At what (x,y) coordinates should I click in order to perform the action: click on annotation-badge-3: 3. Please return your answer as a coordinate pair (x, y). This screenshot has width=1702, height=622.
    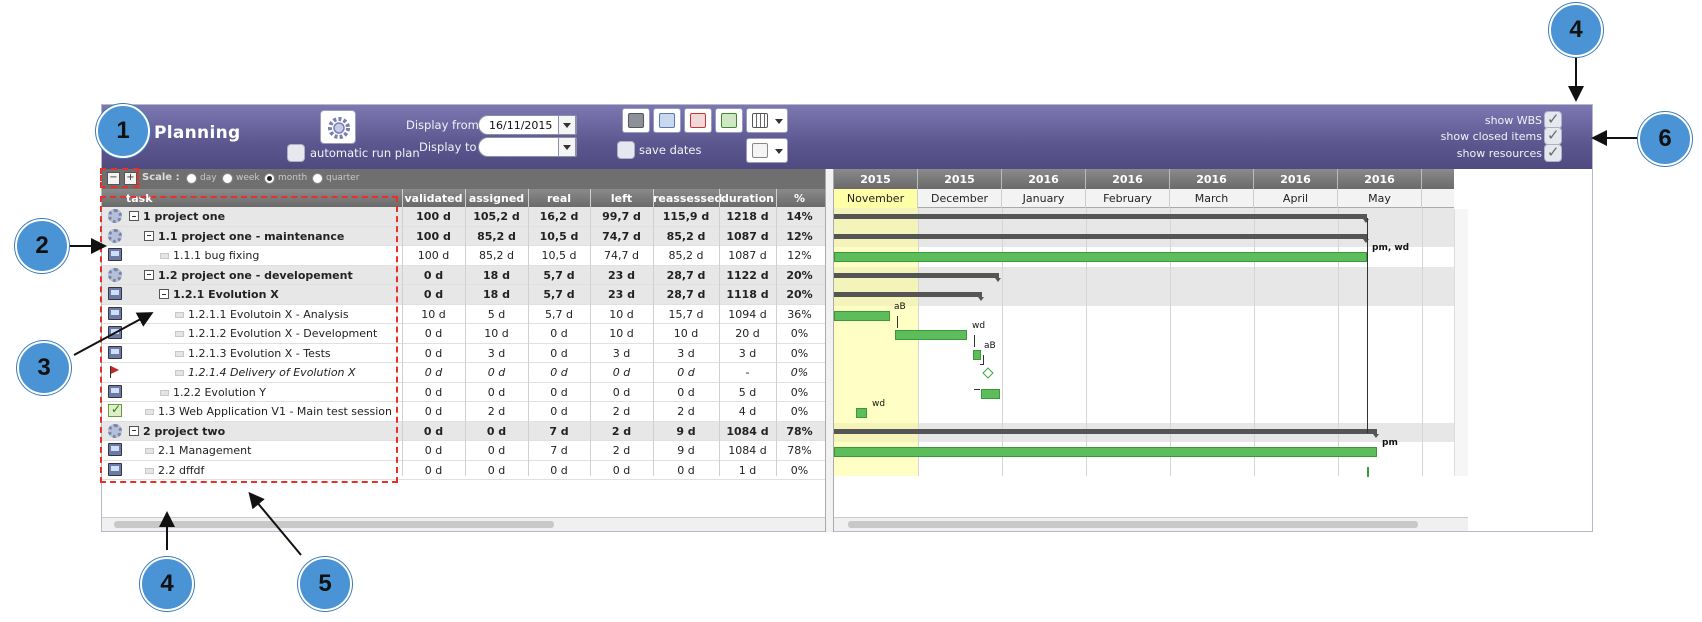
    Looking at the image, I should click on (44, 368).